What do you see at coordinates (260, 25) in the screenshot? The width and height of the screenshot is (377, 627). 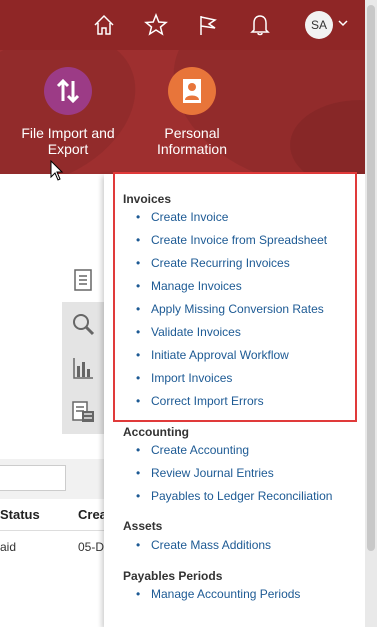 I see `notifications-bell-icon` at bounding box center [260, 25].